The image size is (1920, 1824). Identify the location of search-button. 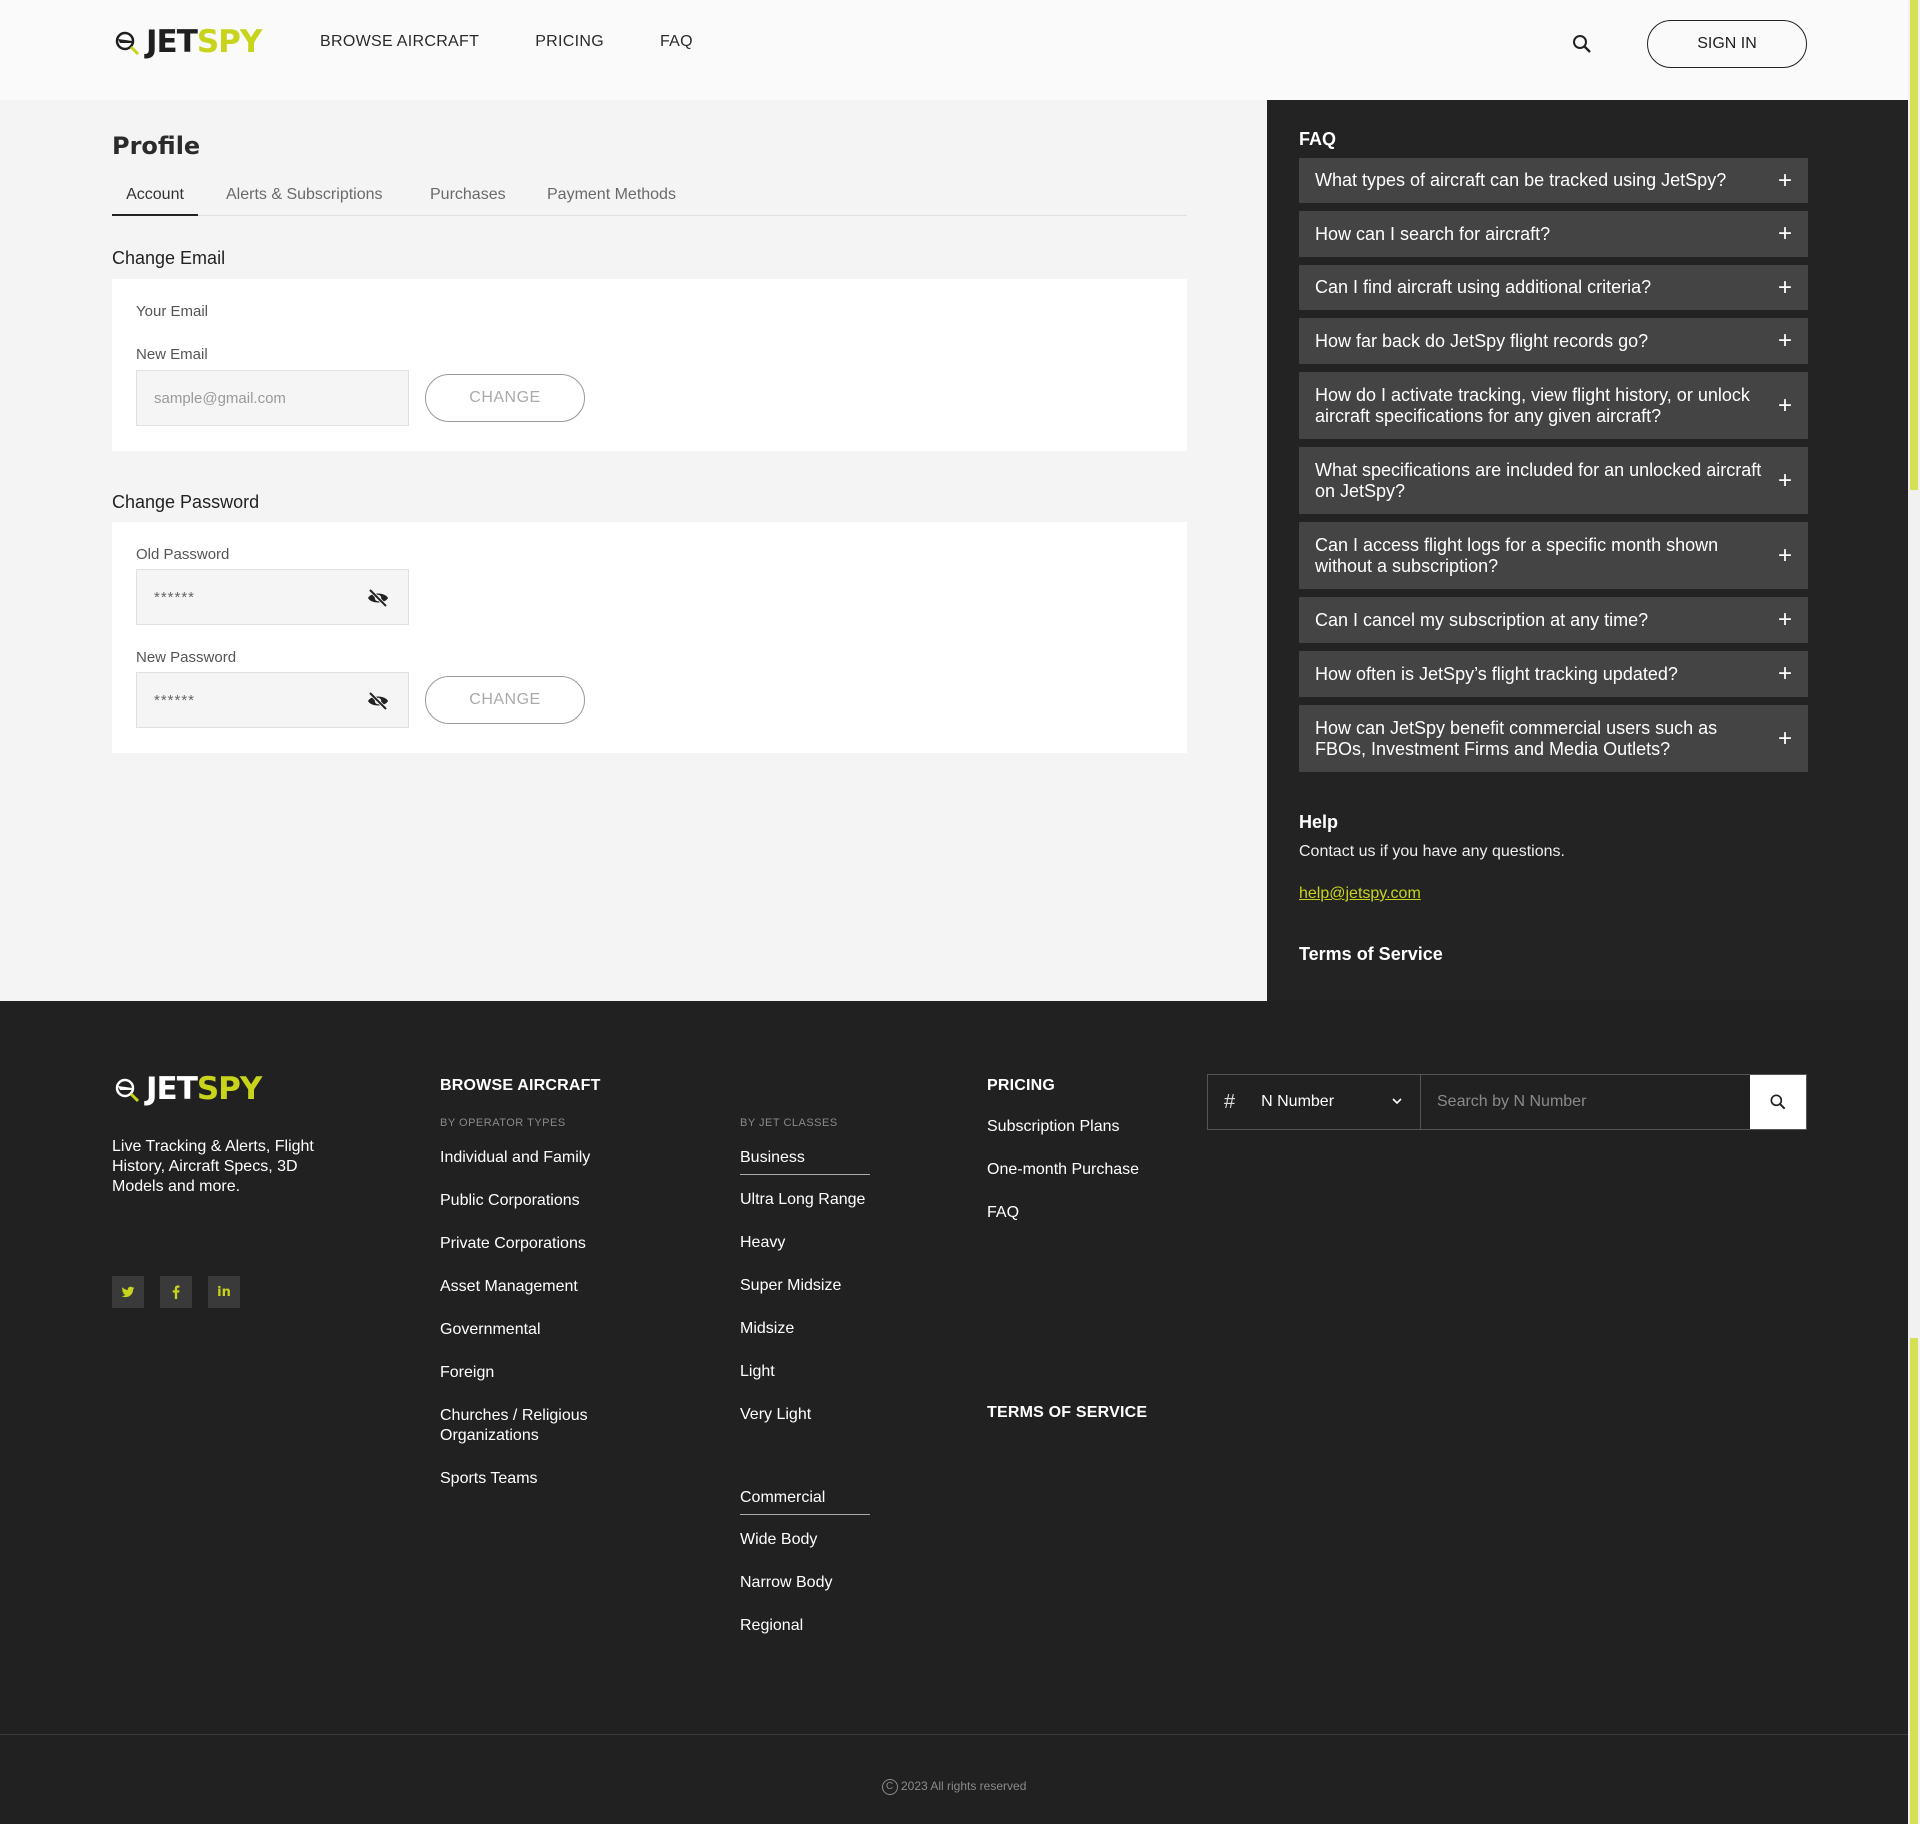
(1778, 1102).